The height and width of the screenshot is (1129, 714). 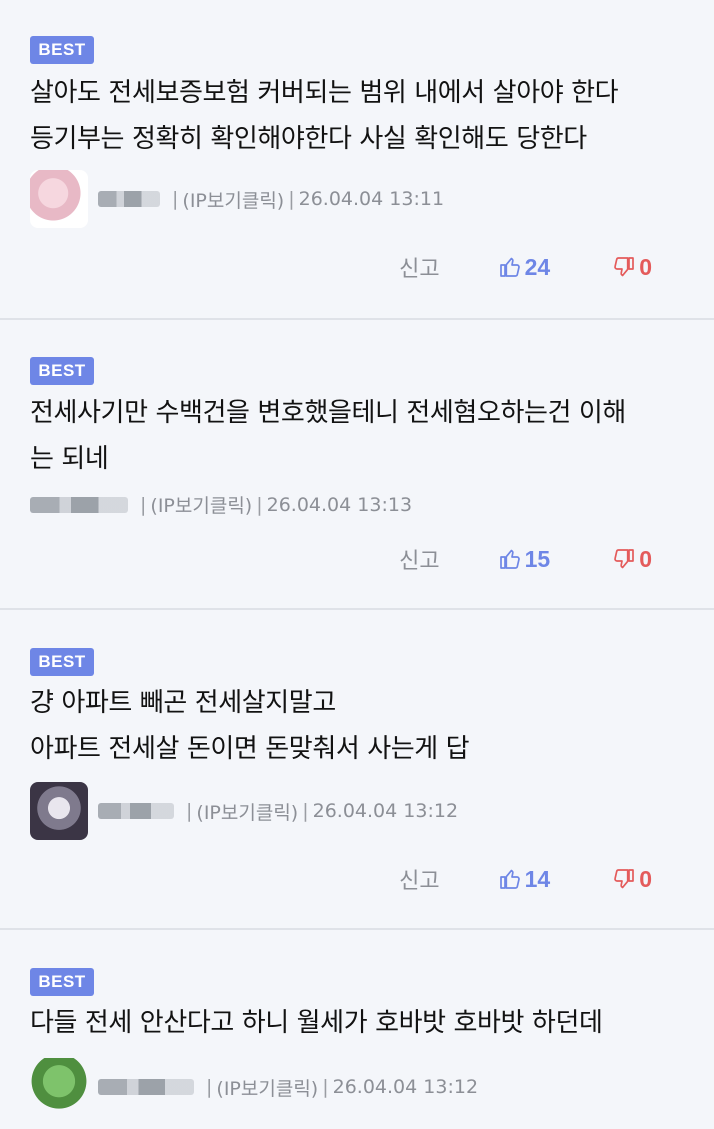 What do you see at coordinates (339, 504) in the screenshot?
I see `comment-date: 26.04.04 13:13` at bounding box center [339, 504].